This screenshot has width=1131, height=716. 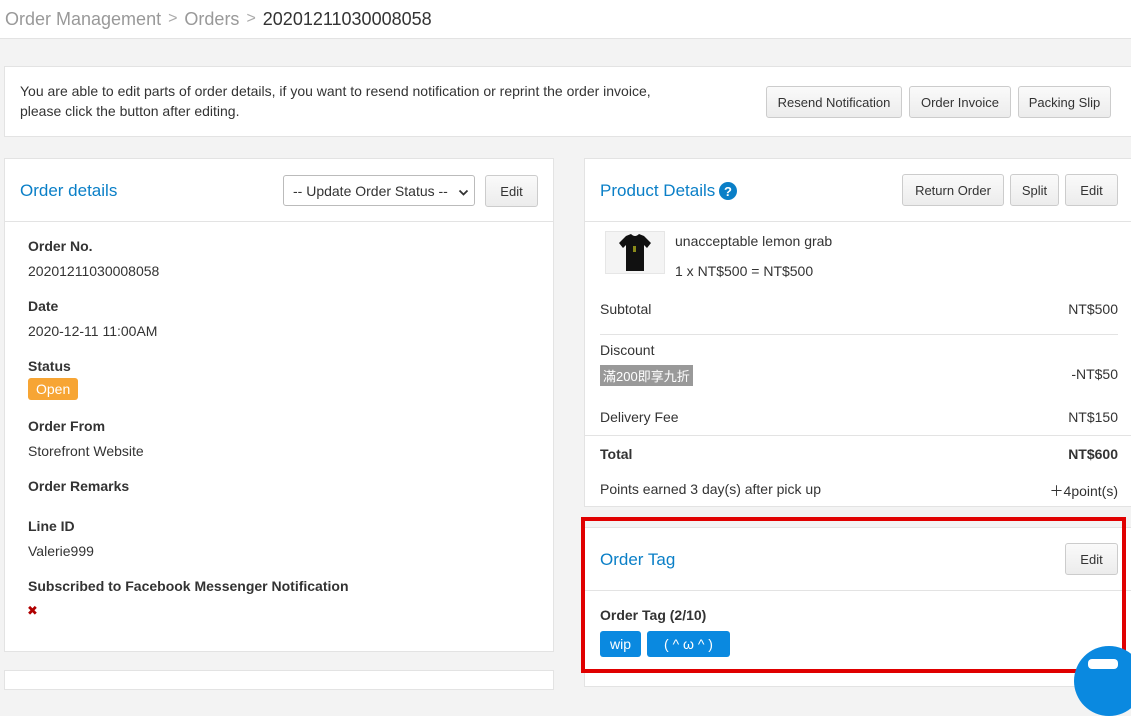 I want to click on close-icon: ✖, so click(x=32, y=610).